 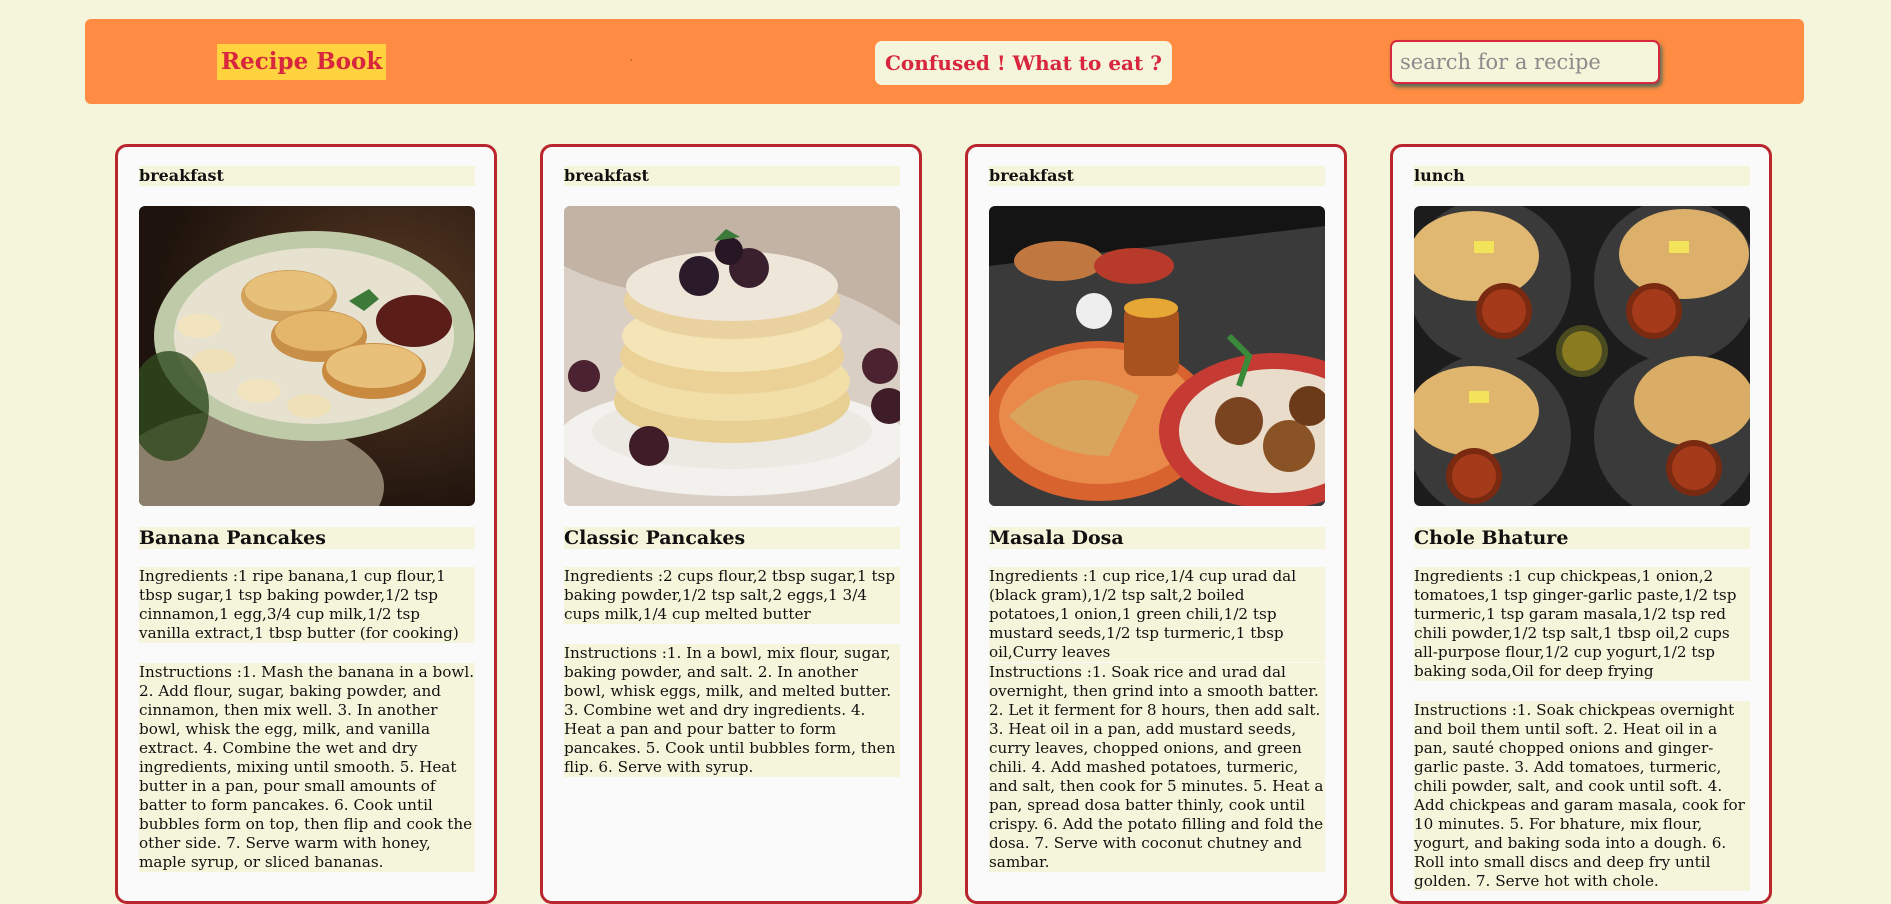 I want to click on recipe-title: Masala Dosa, so click(x=1157, y=538).